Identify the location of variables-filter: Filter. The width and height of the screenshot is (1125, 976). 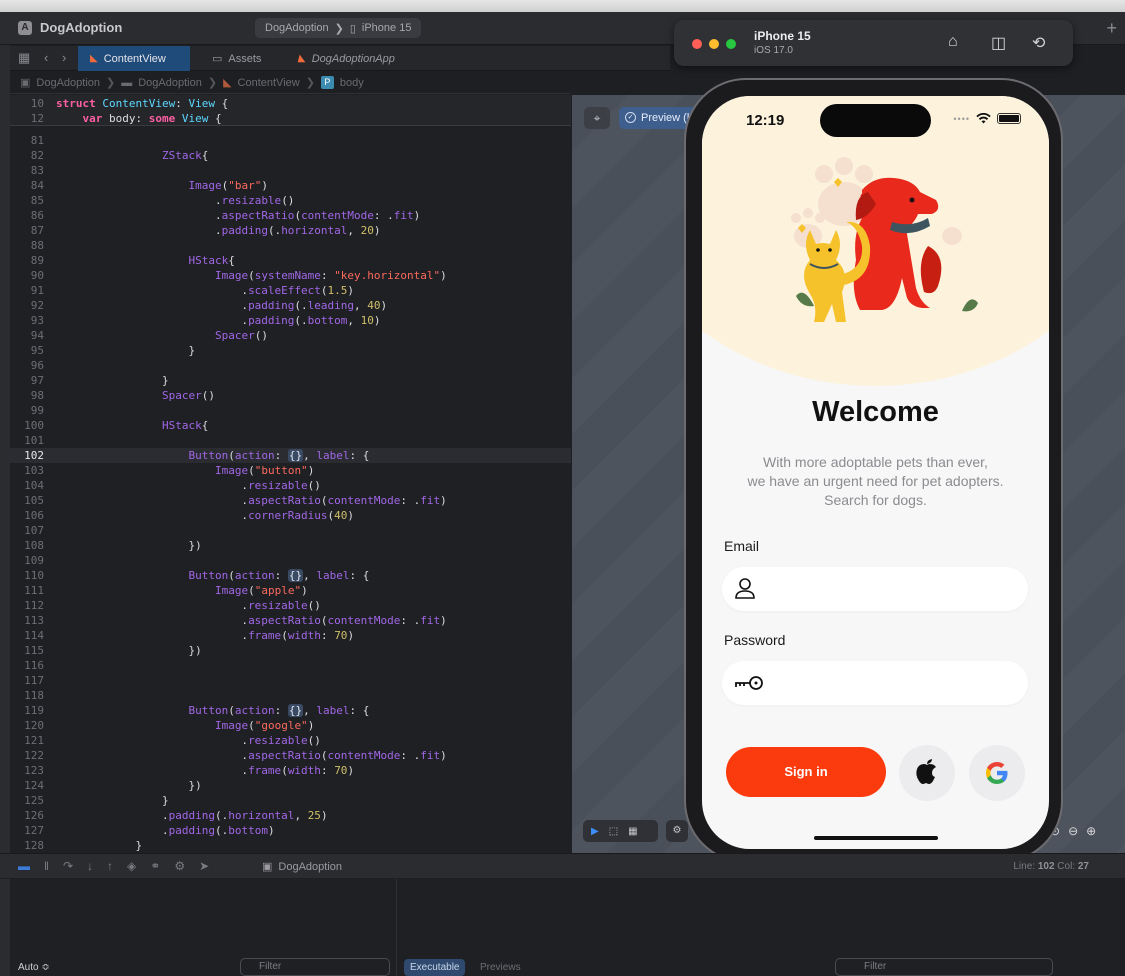
(315, 967).